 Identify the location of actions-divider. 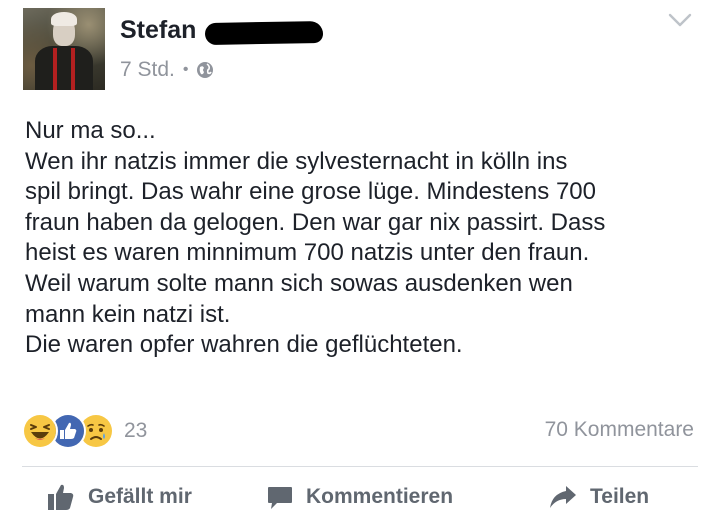
(360, 466).